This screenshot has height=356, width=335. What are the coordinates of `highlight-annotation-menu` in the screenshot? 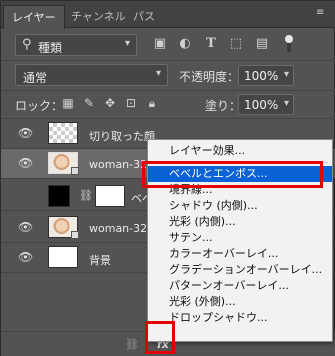 It's located at (232, 174).